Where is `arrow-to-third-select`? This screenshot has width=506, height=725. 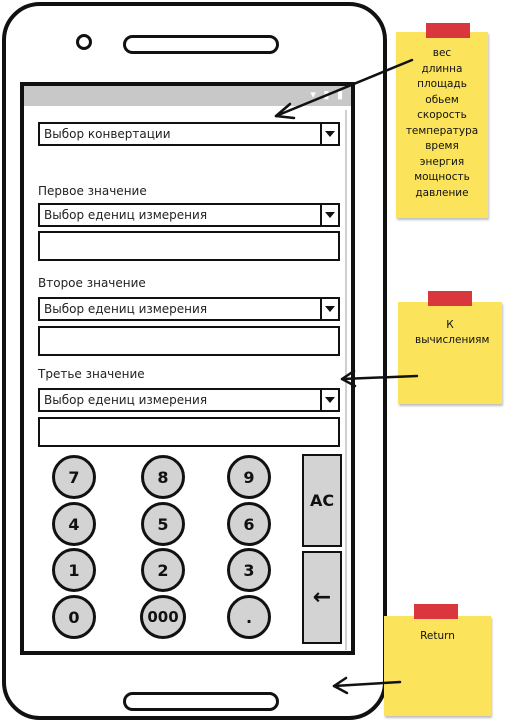 arrow-to-third-select is located at coordinates (379, 377).